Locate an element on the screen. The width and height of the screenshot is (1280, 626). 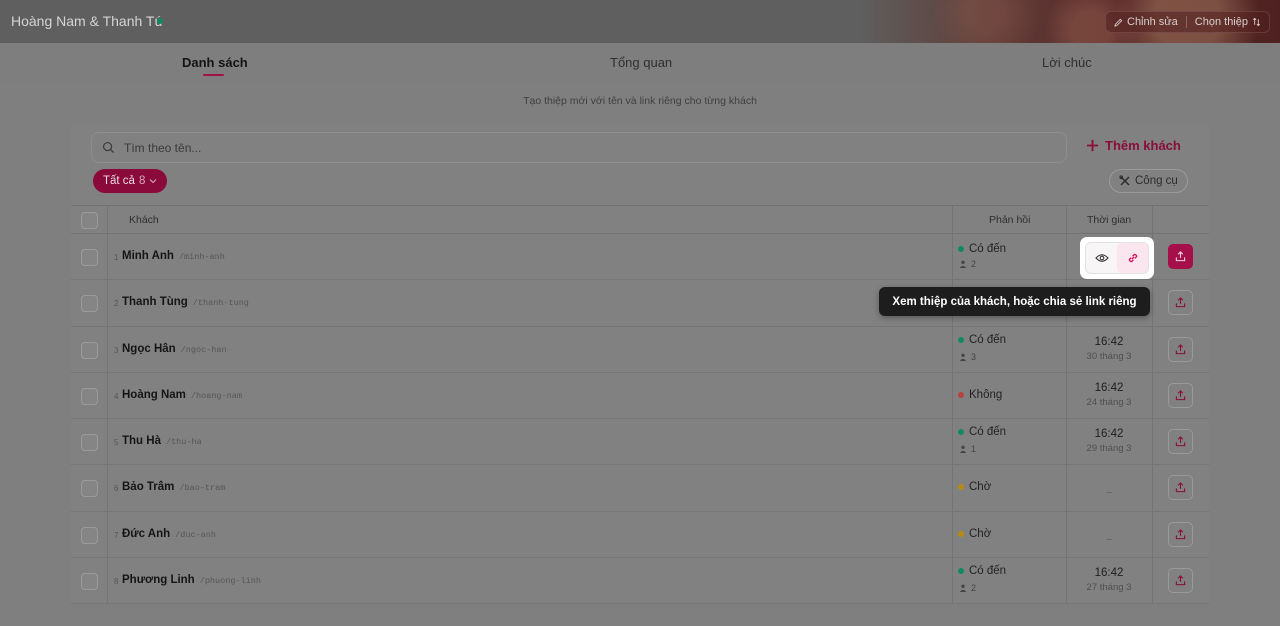
couple-name: Hoàng Nam & Thanh Tú is located at coordinates (87, 21).